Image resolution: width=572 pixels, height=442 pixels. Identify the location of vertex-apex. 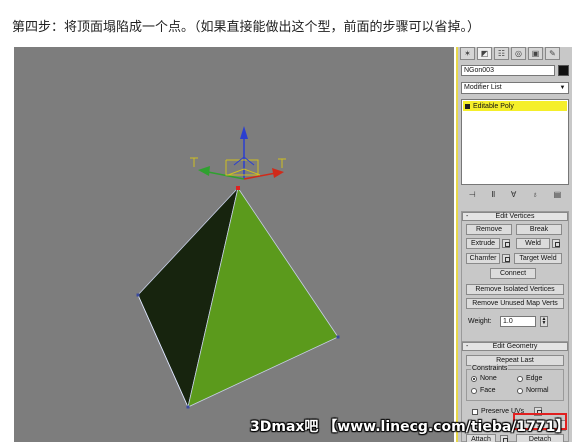
(238, 188).